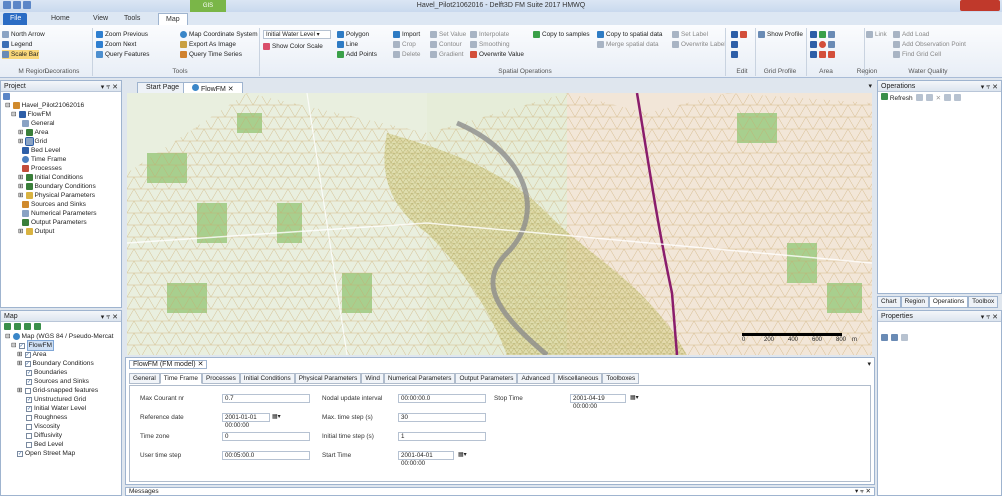 The height and width of the screenshot is (496, 1002). What do you see at coordinates (578, 378) in the screenshot?
I see `tab-miscellaneous: Miscellaneous` at bounding box center [578, 378].